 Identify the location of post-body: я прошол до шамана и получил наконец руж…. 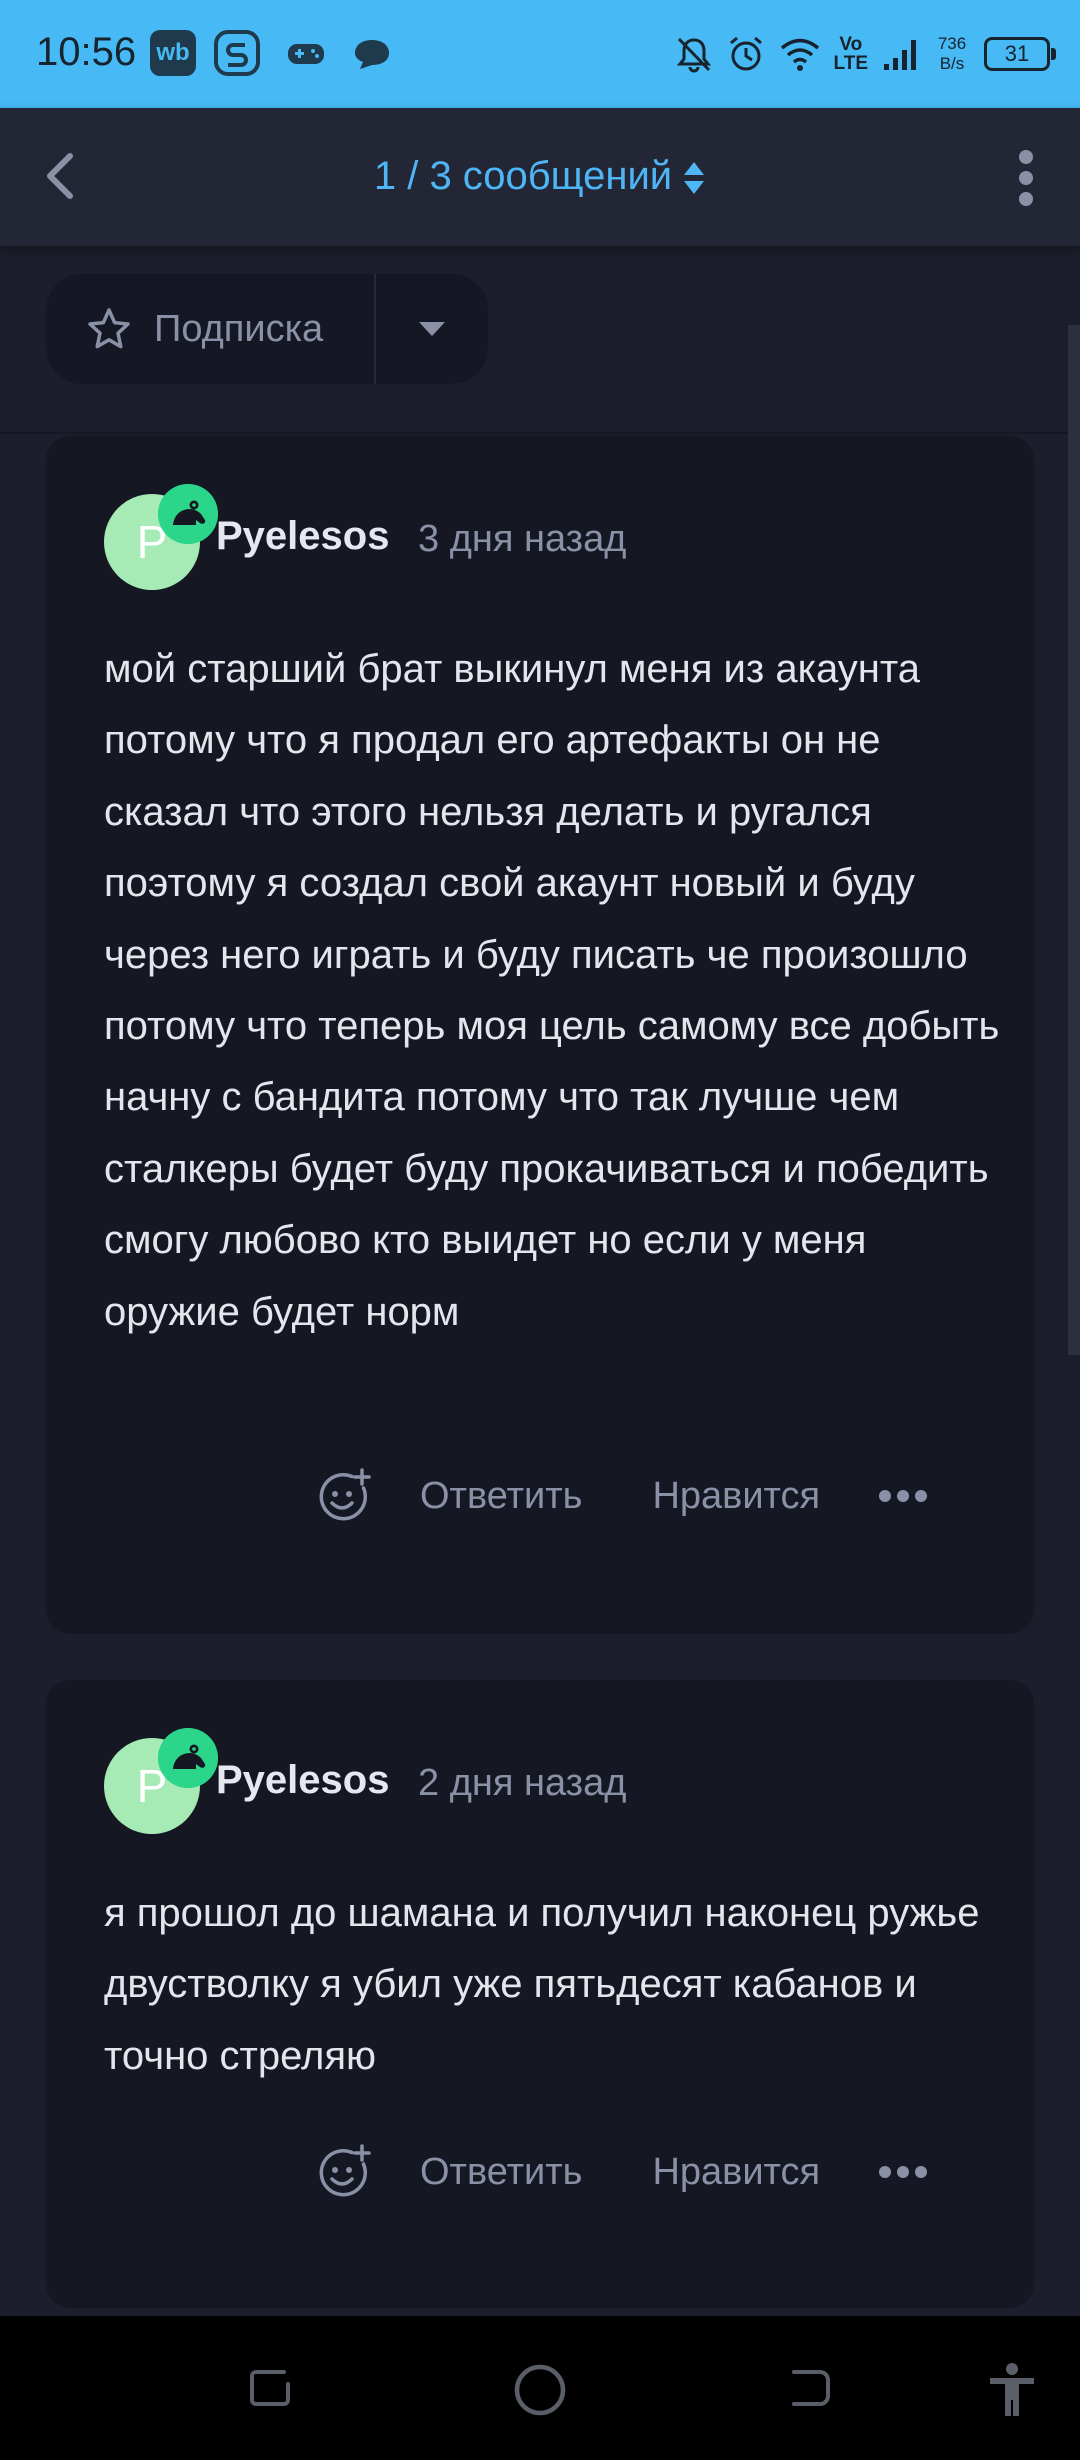
(542, 1984).